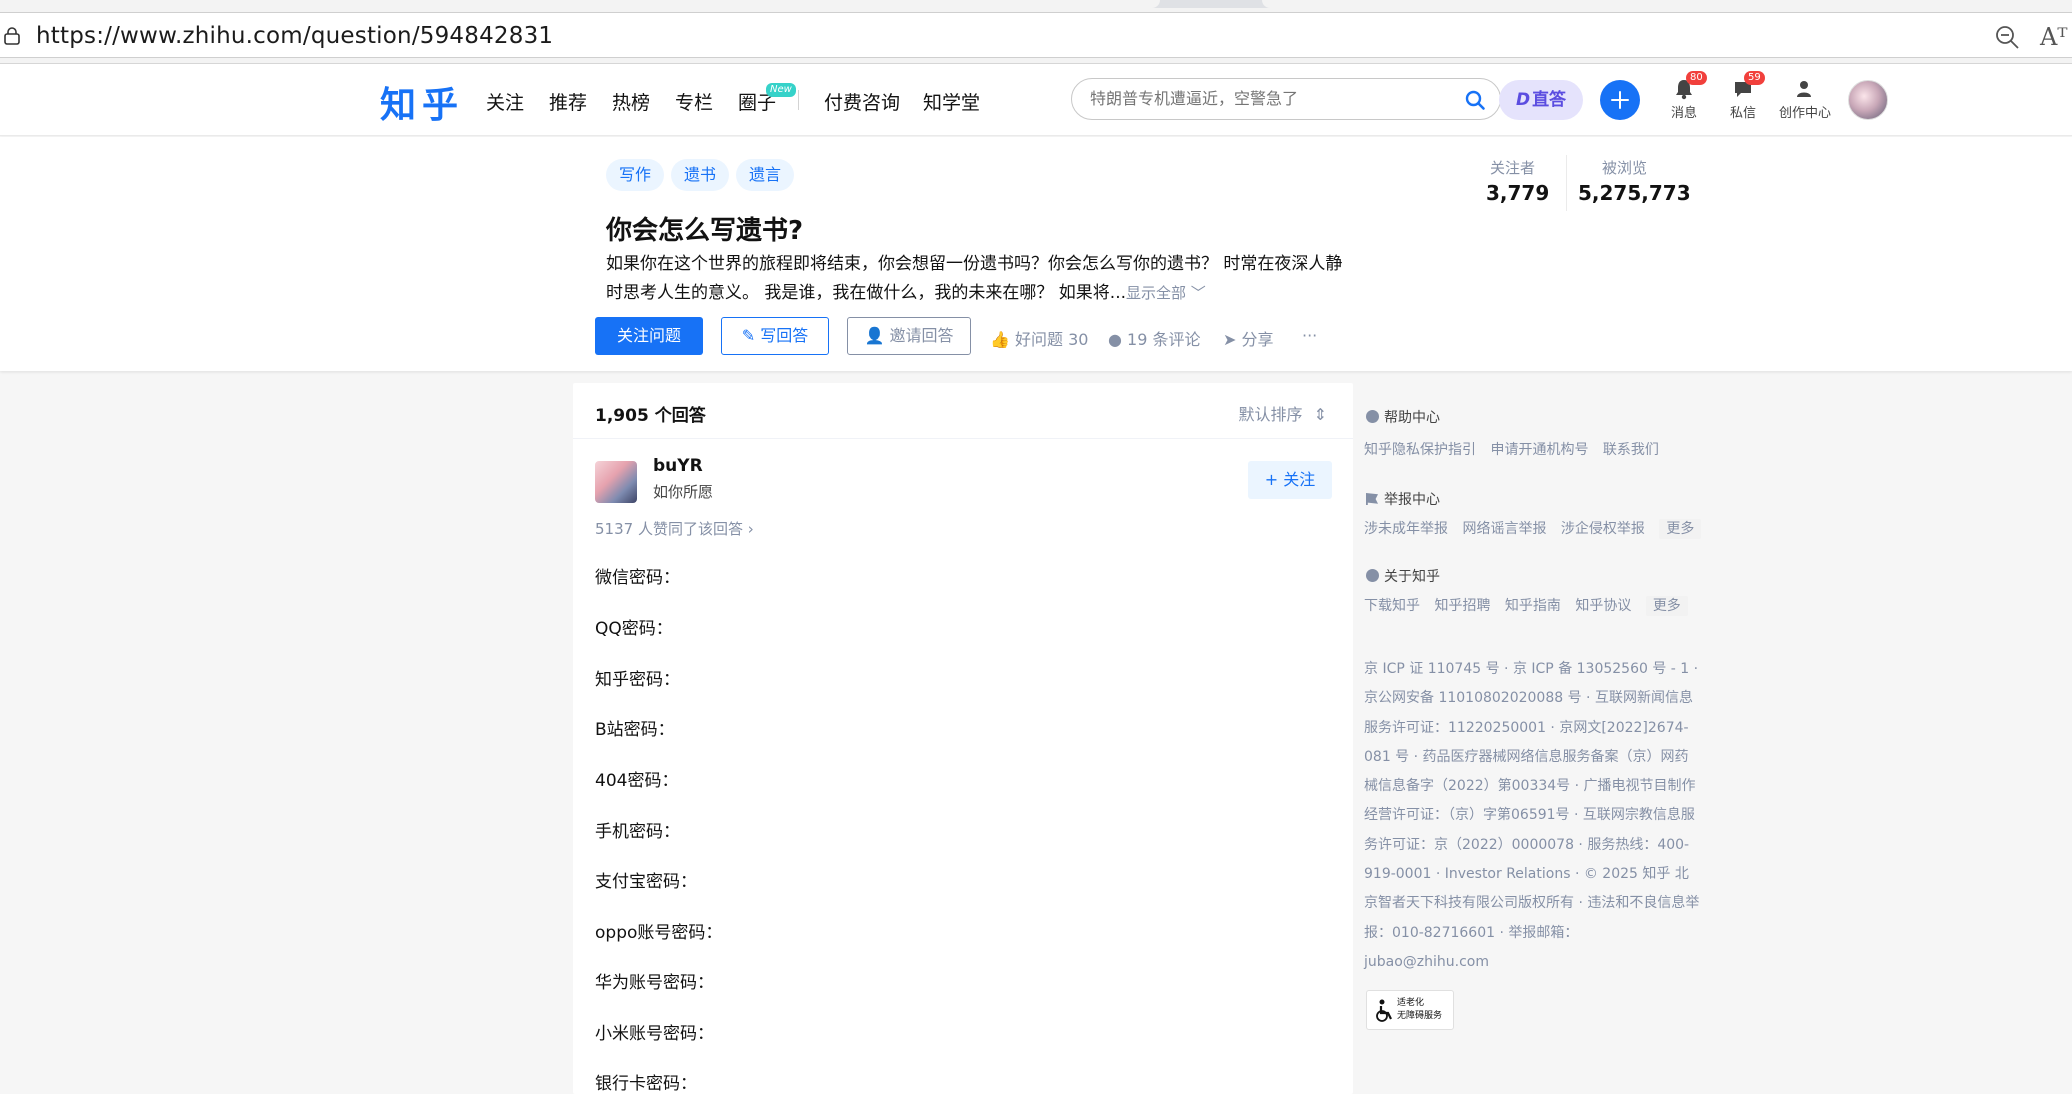 This screenshot has height=1094, width=2072. I want to click on comments-button: ● 19 条评论, so click(1154, 338).